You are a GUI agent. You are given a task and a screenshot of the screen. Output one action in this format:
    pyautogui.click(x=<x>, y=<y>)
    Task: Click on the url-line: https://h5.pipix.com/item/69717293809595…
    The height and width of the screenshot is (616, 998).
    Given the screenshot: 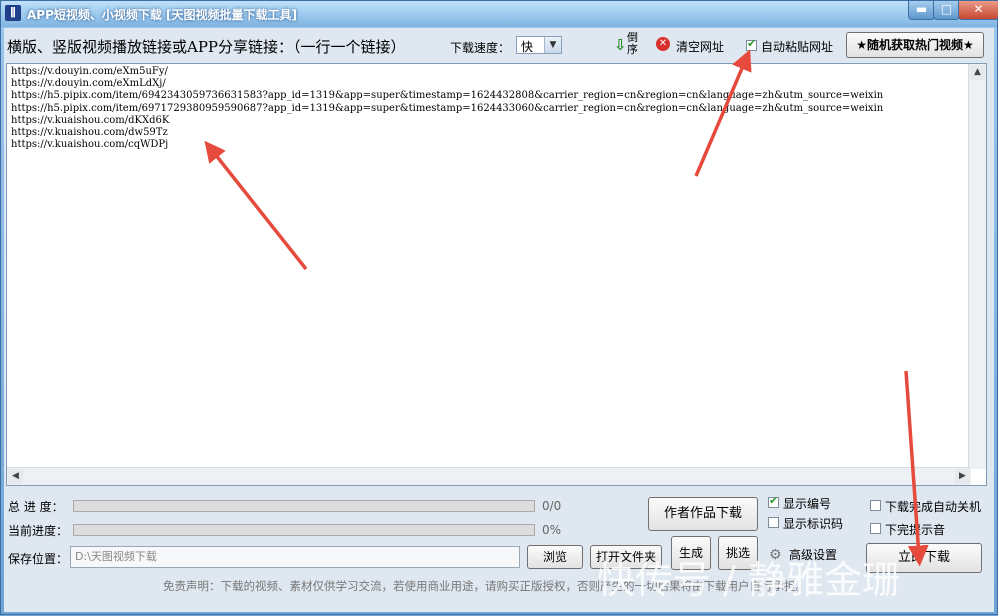 What is the action you would take?
    pyautogui.click(x=447, y=108)
    